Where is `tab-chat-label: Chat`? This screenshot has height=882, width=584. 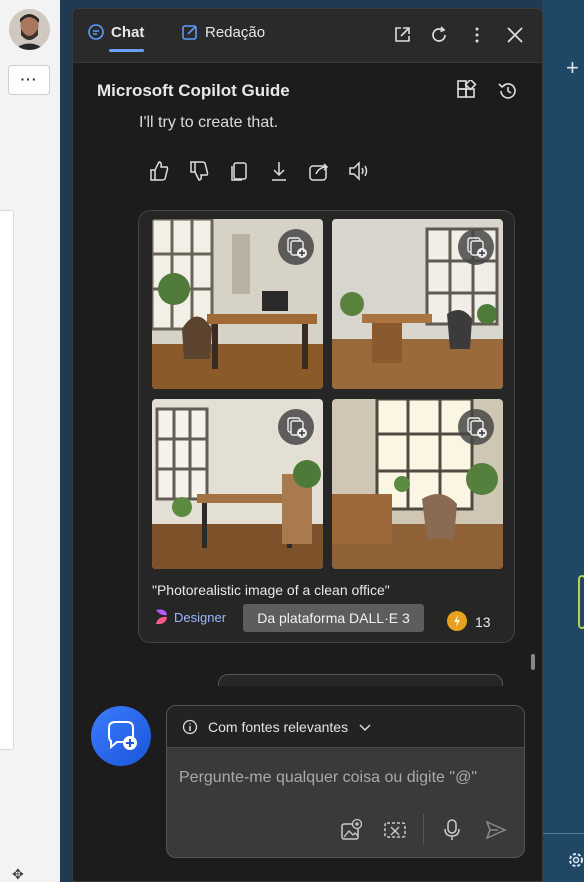 tab-chat-label: Chat is located at coordinates (128, 32).